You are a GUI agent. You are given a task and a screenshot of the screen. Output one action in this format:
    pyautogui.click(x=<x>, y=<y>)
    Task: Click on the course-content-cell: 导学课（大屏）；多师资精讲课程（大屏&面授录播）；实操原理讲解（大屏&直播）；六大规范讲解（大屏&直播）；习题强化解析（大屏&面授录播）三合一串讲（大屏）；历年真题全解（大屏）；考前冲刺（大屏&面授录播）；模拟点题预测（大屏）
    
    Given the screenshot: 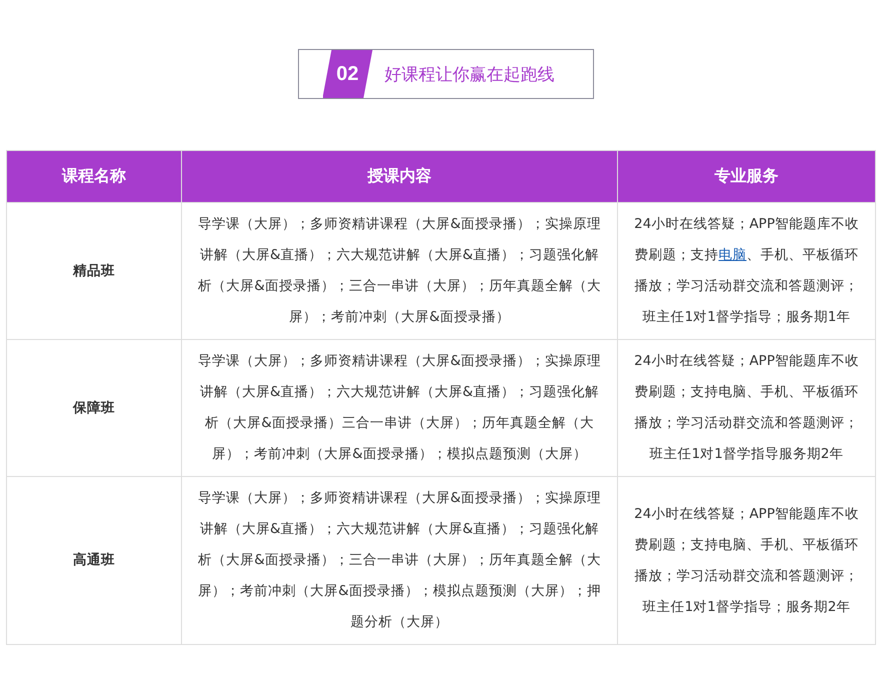 What is the action you would take?
    pyautogui.click(x=400, y=408)
    